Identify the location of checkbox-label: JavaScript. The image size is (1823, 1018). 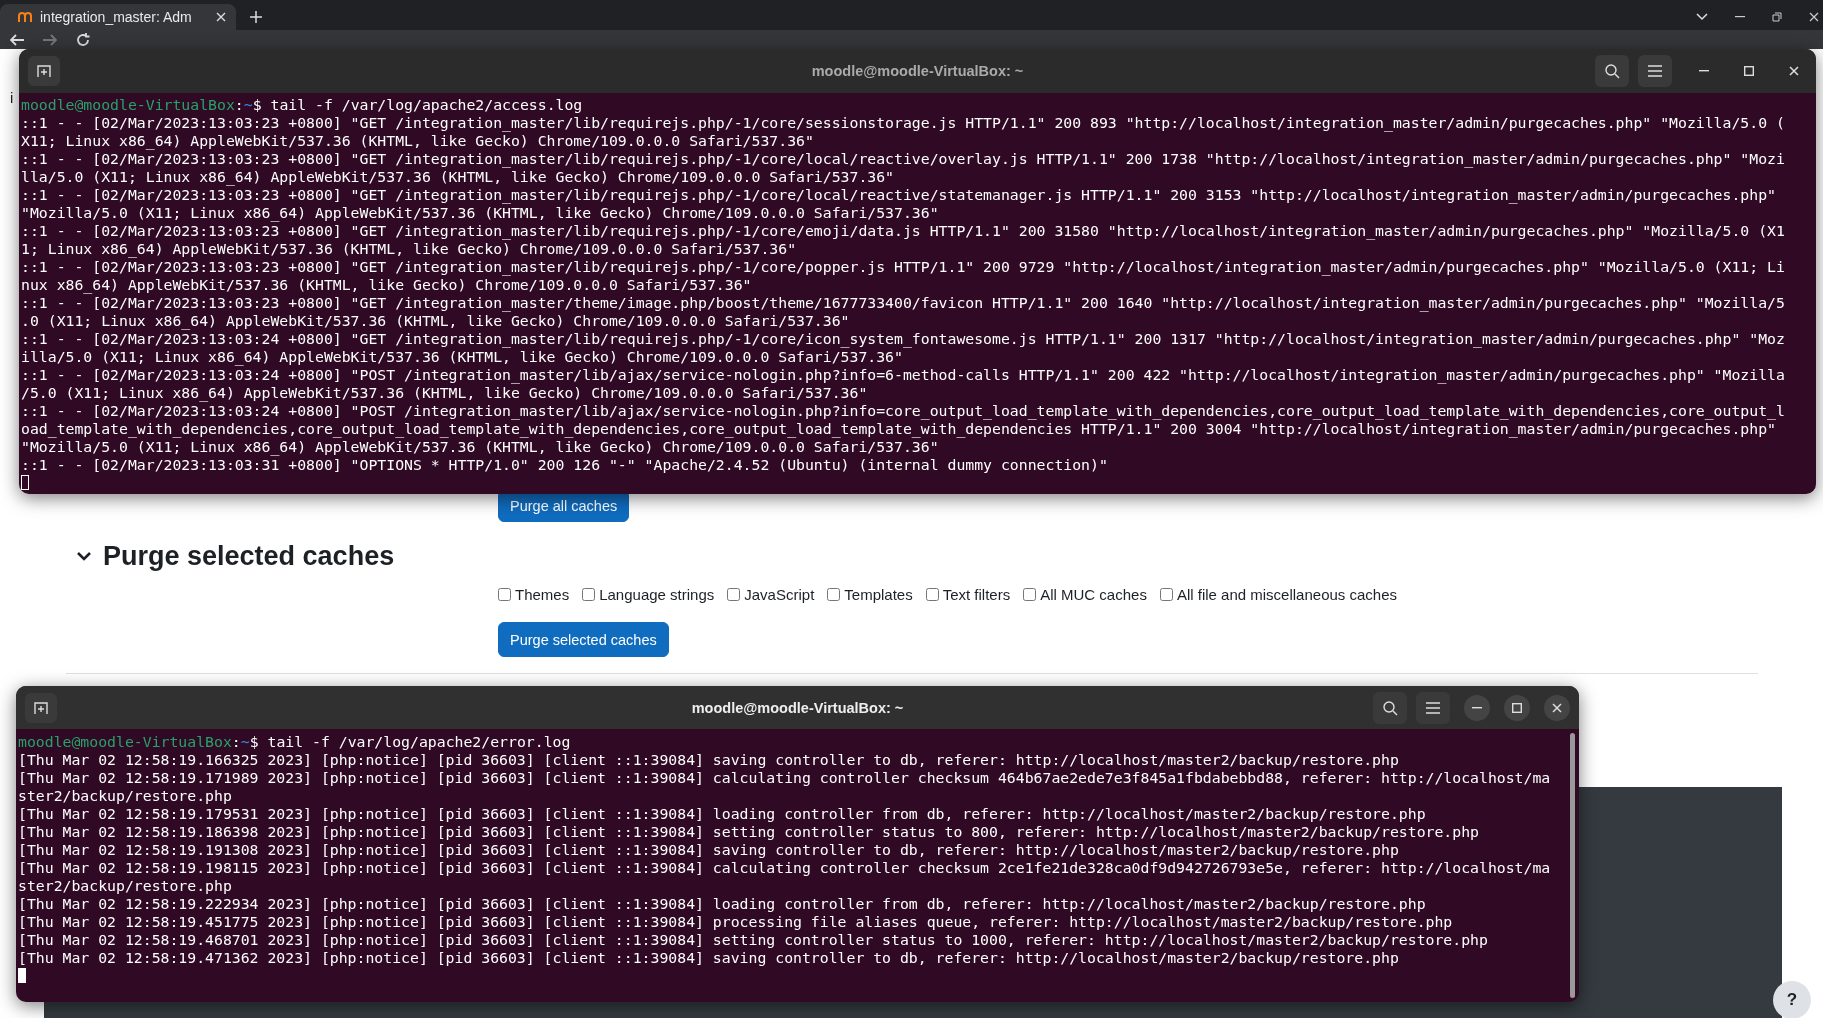
(779, 594).